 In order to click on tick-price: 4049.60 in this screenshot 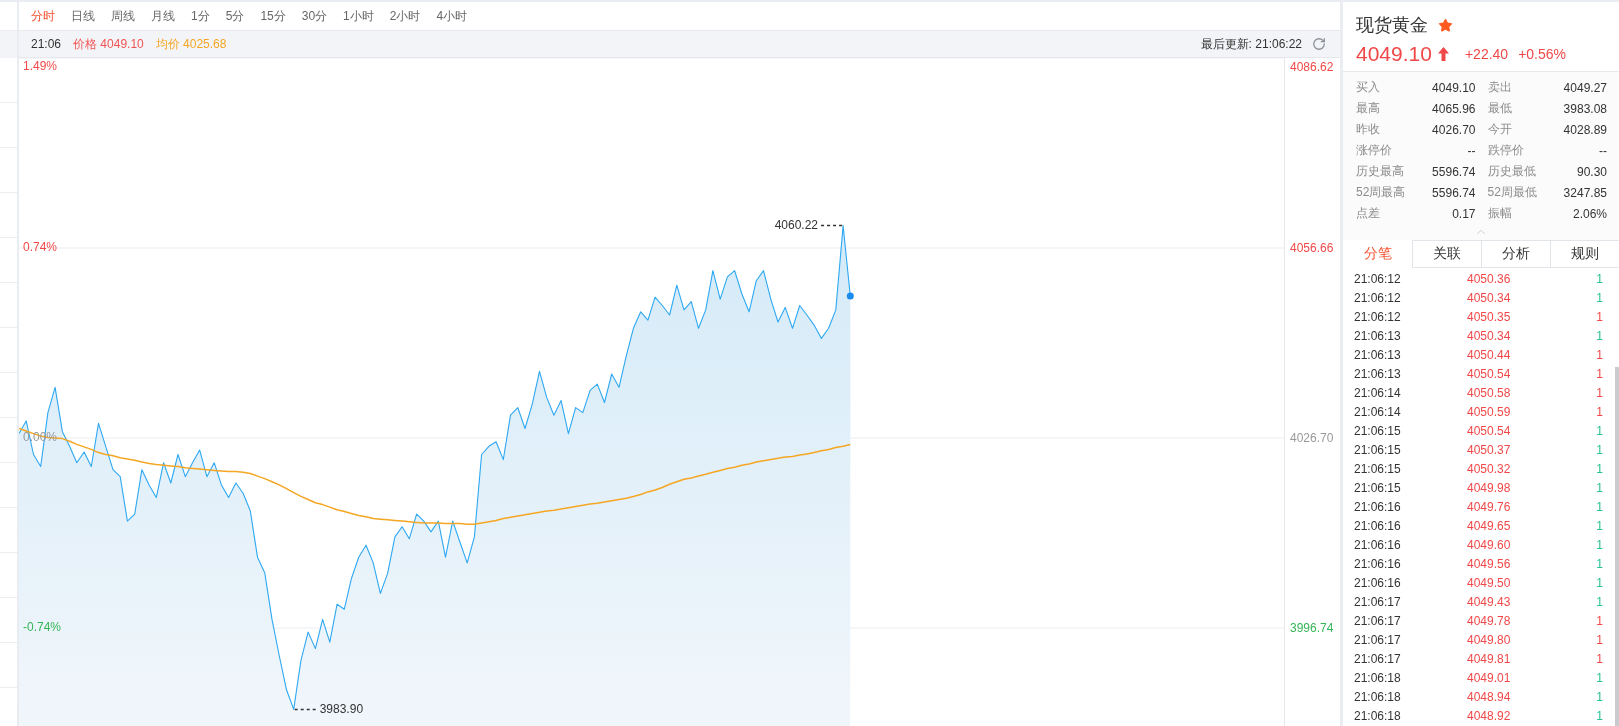, I will do `click(1489, 544)`.